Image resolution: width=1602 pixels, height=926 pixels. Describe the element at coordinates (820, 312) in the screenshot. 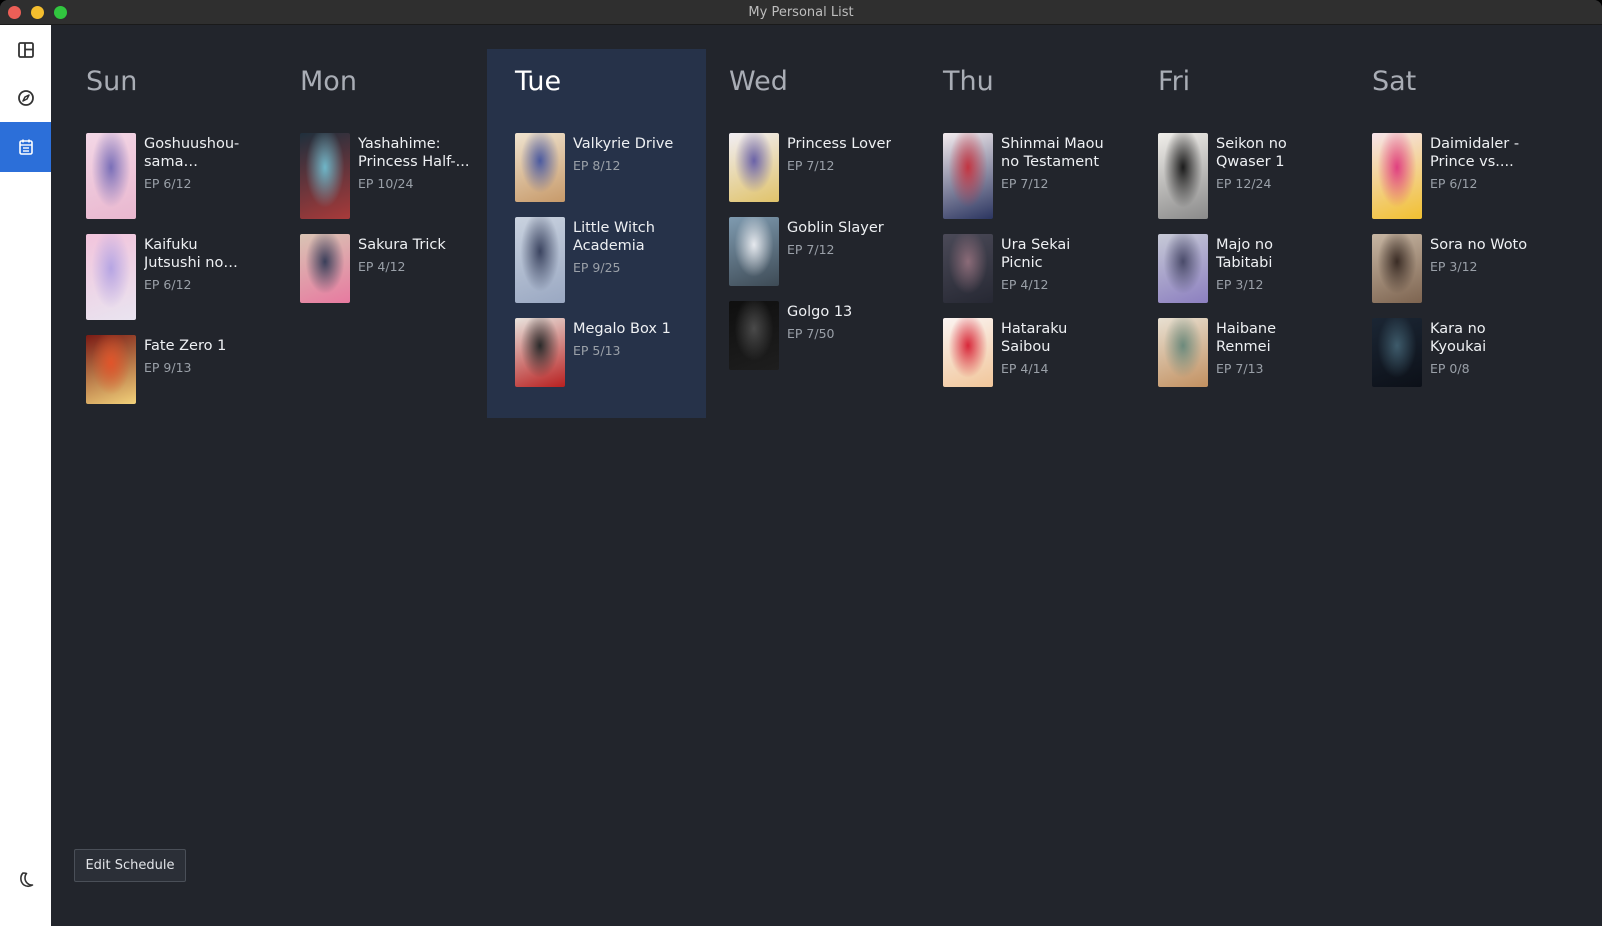

I see `show-title: Golgo 13` at that location.